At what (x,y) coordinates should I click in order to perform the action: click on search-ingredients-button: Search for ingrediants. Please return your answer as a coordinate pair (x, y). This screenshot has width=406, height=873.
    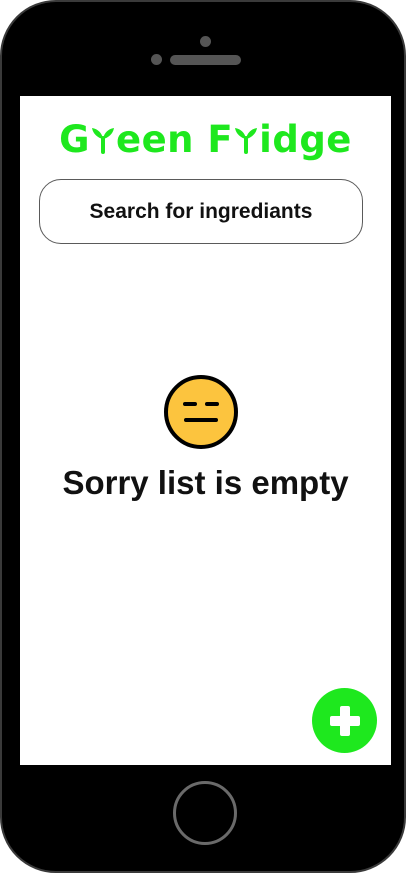
    Looking at the image, I should click on (201, 211).